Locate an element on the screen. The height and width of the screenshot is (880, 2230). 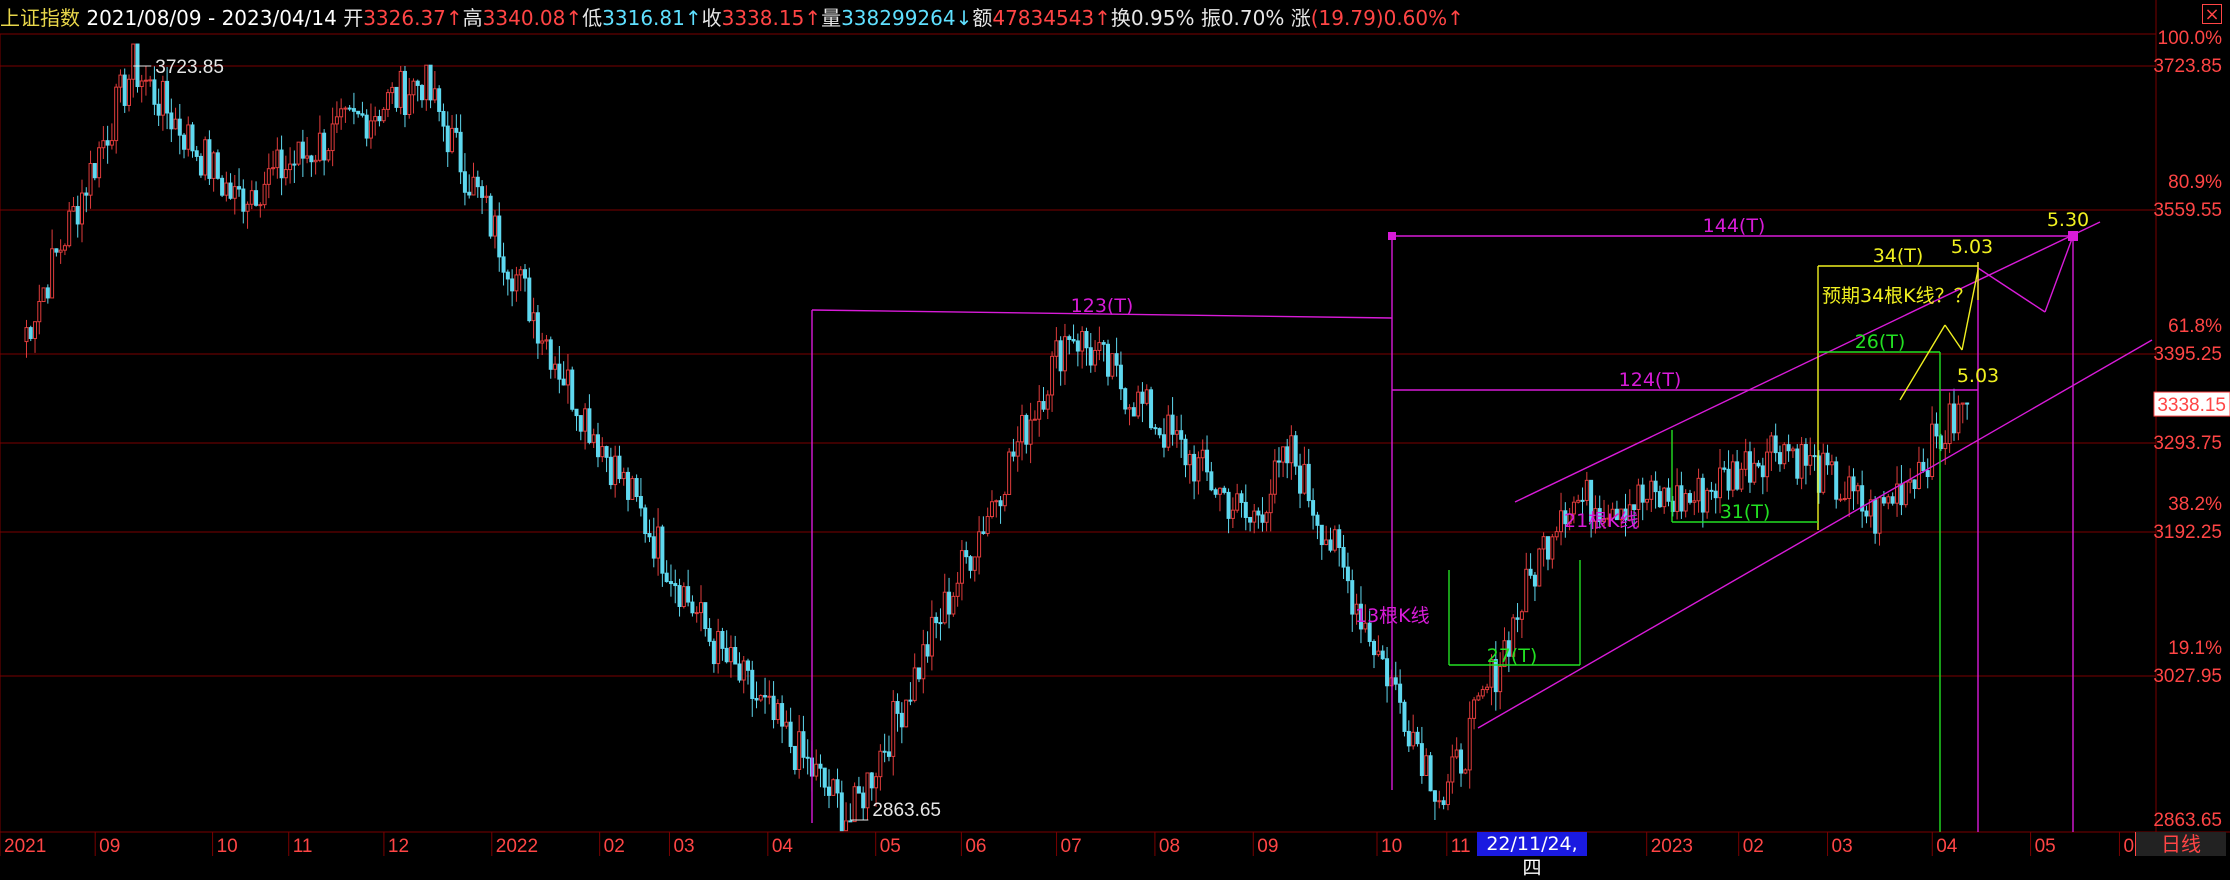
period-tab-daily: 日线 is located at coordinates (2180, 844).